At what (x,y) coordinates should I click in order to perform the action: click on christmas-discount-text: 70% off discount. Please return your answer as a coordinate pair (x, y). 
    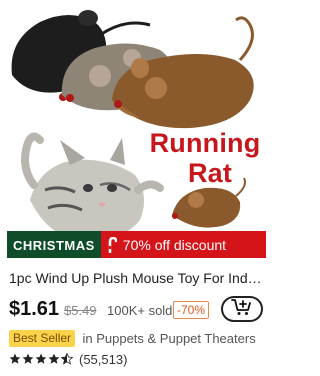
    Looking at the image, I should click on (174, 245).